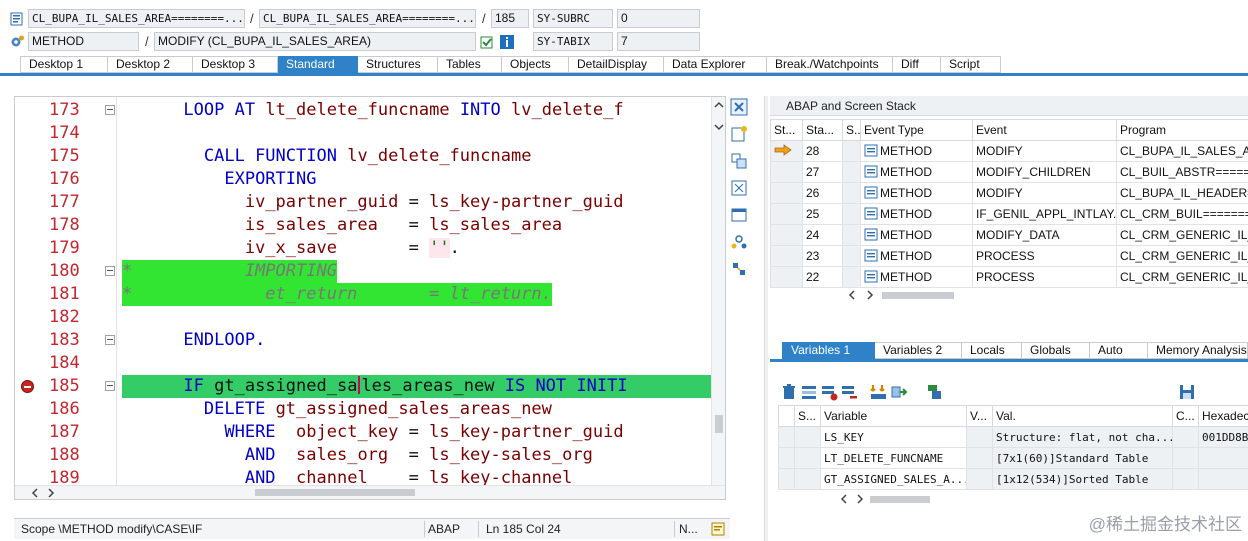 The height and width of the screenshot is (541, 1248). What do you see at coordinates (64, 64) in the screenshot?
I see `tab-desktop-1: Desktop 1` at bounding box center [64, 64].